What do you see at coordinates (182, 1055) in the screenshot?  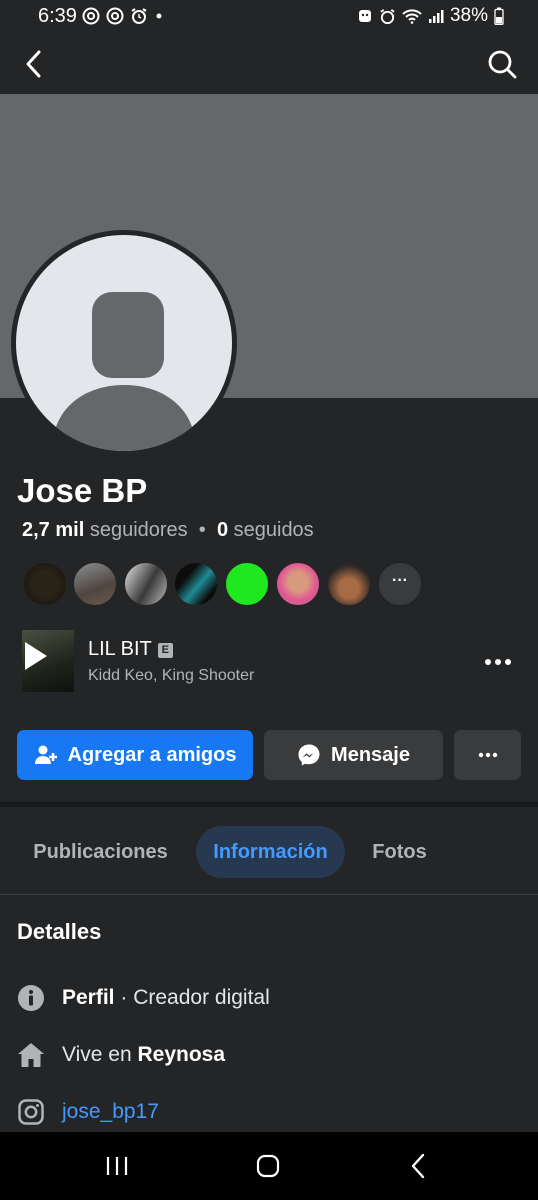 I see `city-link: Reynosa` at bounding box center [182, 1055].